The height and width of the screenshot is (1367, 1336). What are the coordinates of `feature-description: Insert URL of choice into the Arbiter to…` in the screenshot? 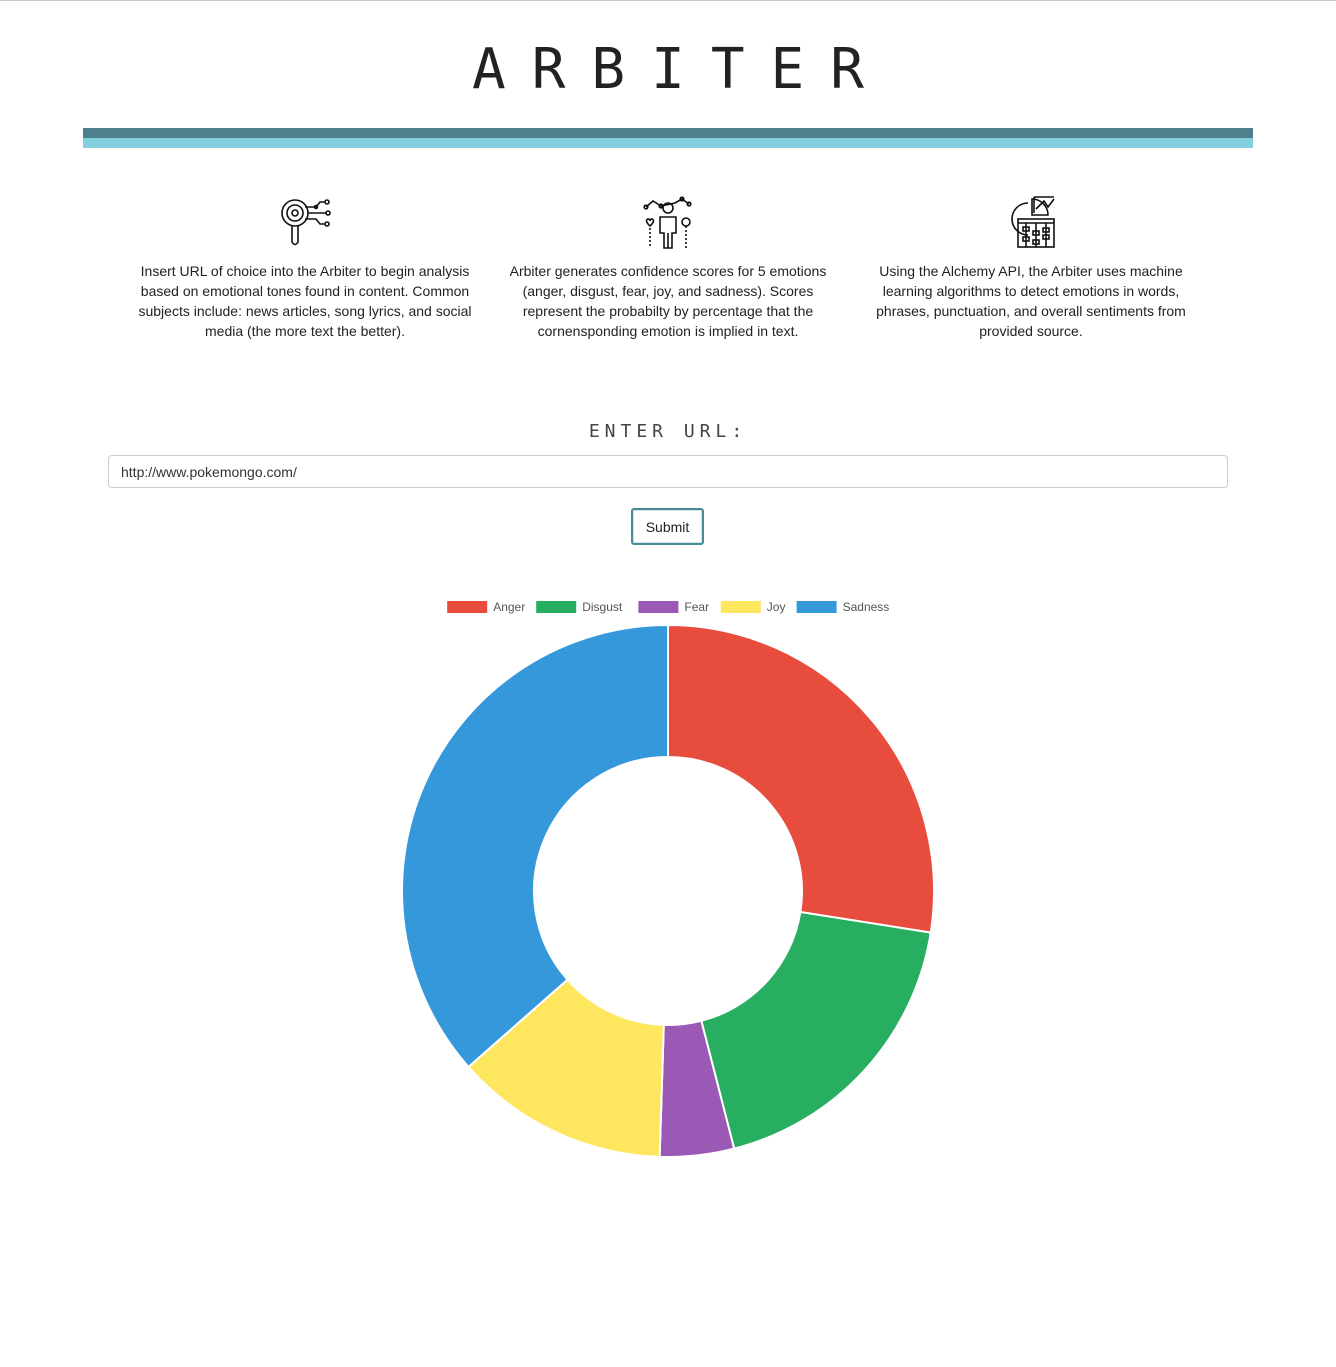 It's located at (305, 301).